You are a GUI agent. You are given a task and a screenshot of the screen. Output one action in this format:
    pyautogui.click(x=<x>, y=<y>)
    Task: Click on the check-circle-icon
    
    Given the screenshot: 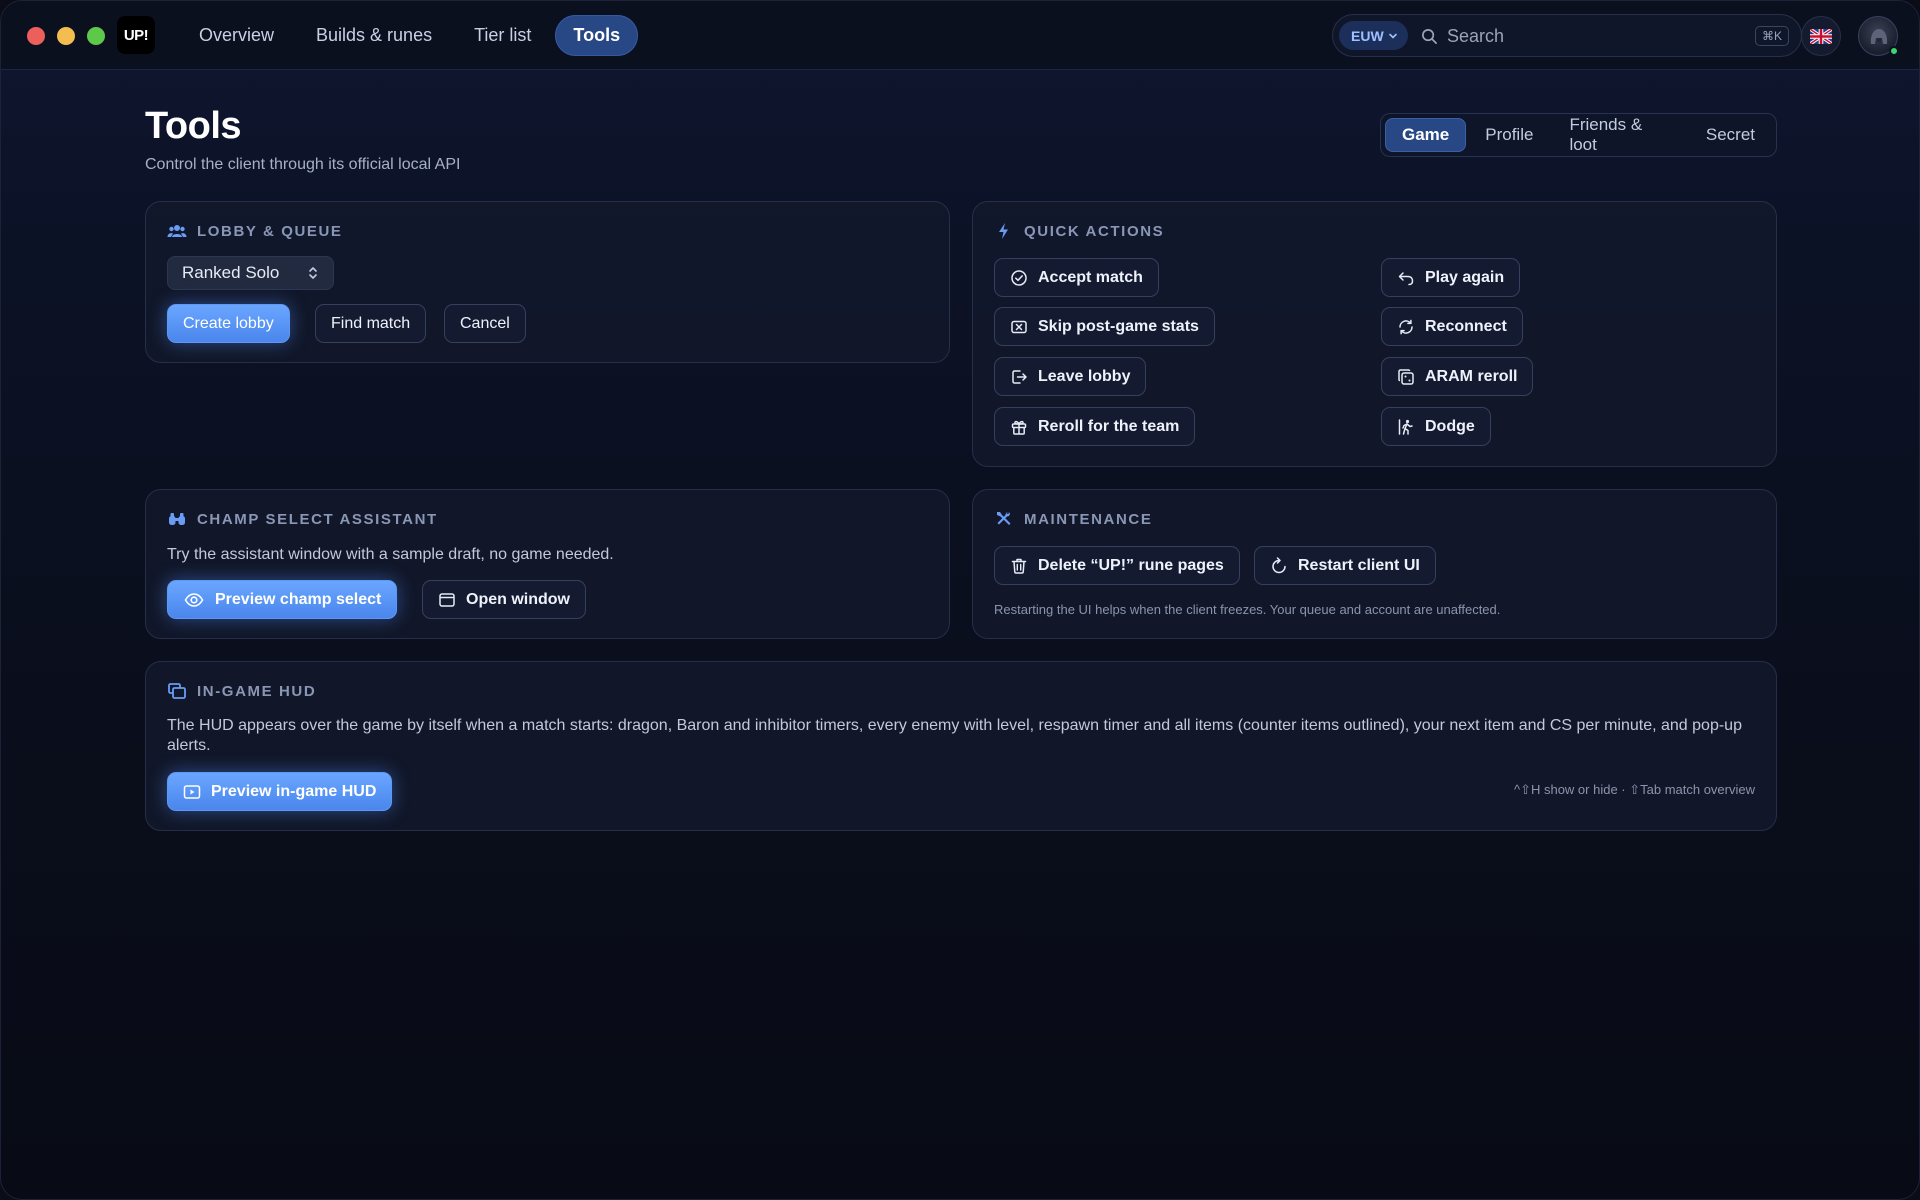 What is the action you would take?
    pyautogui.click(x=1019, y=277)
    